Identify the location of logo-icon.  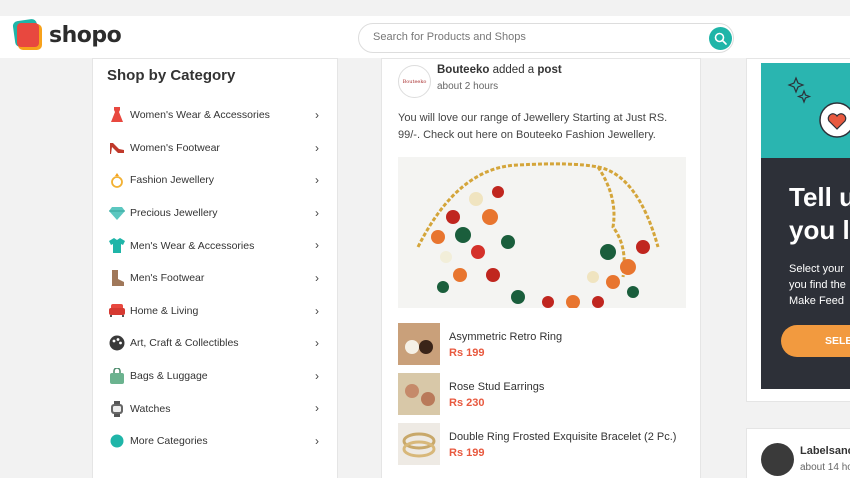
(28, 34).